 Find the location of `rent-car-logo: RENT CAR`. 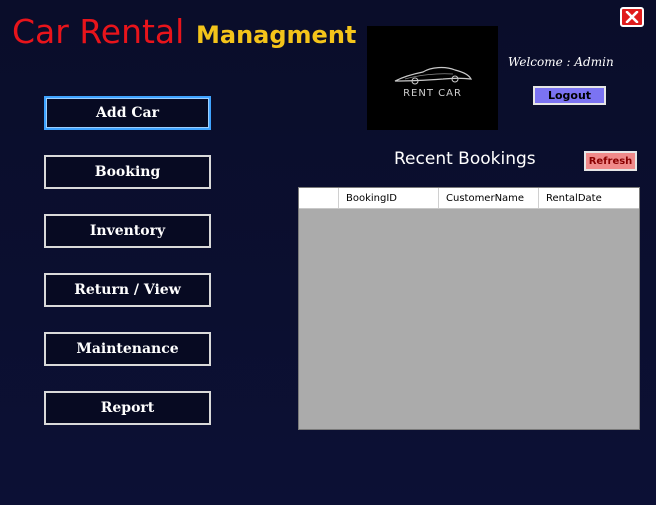

rent-car-logo: RENT CAR is located at coordinates (432, 78).